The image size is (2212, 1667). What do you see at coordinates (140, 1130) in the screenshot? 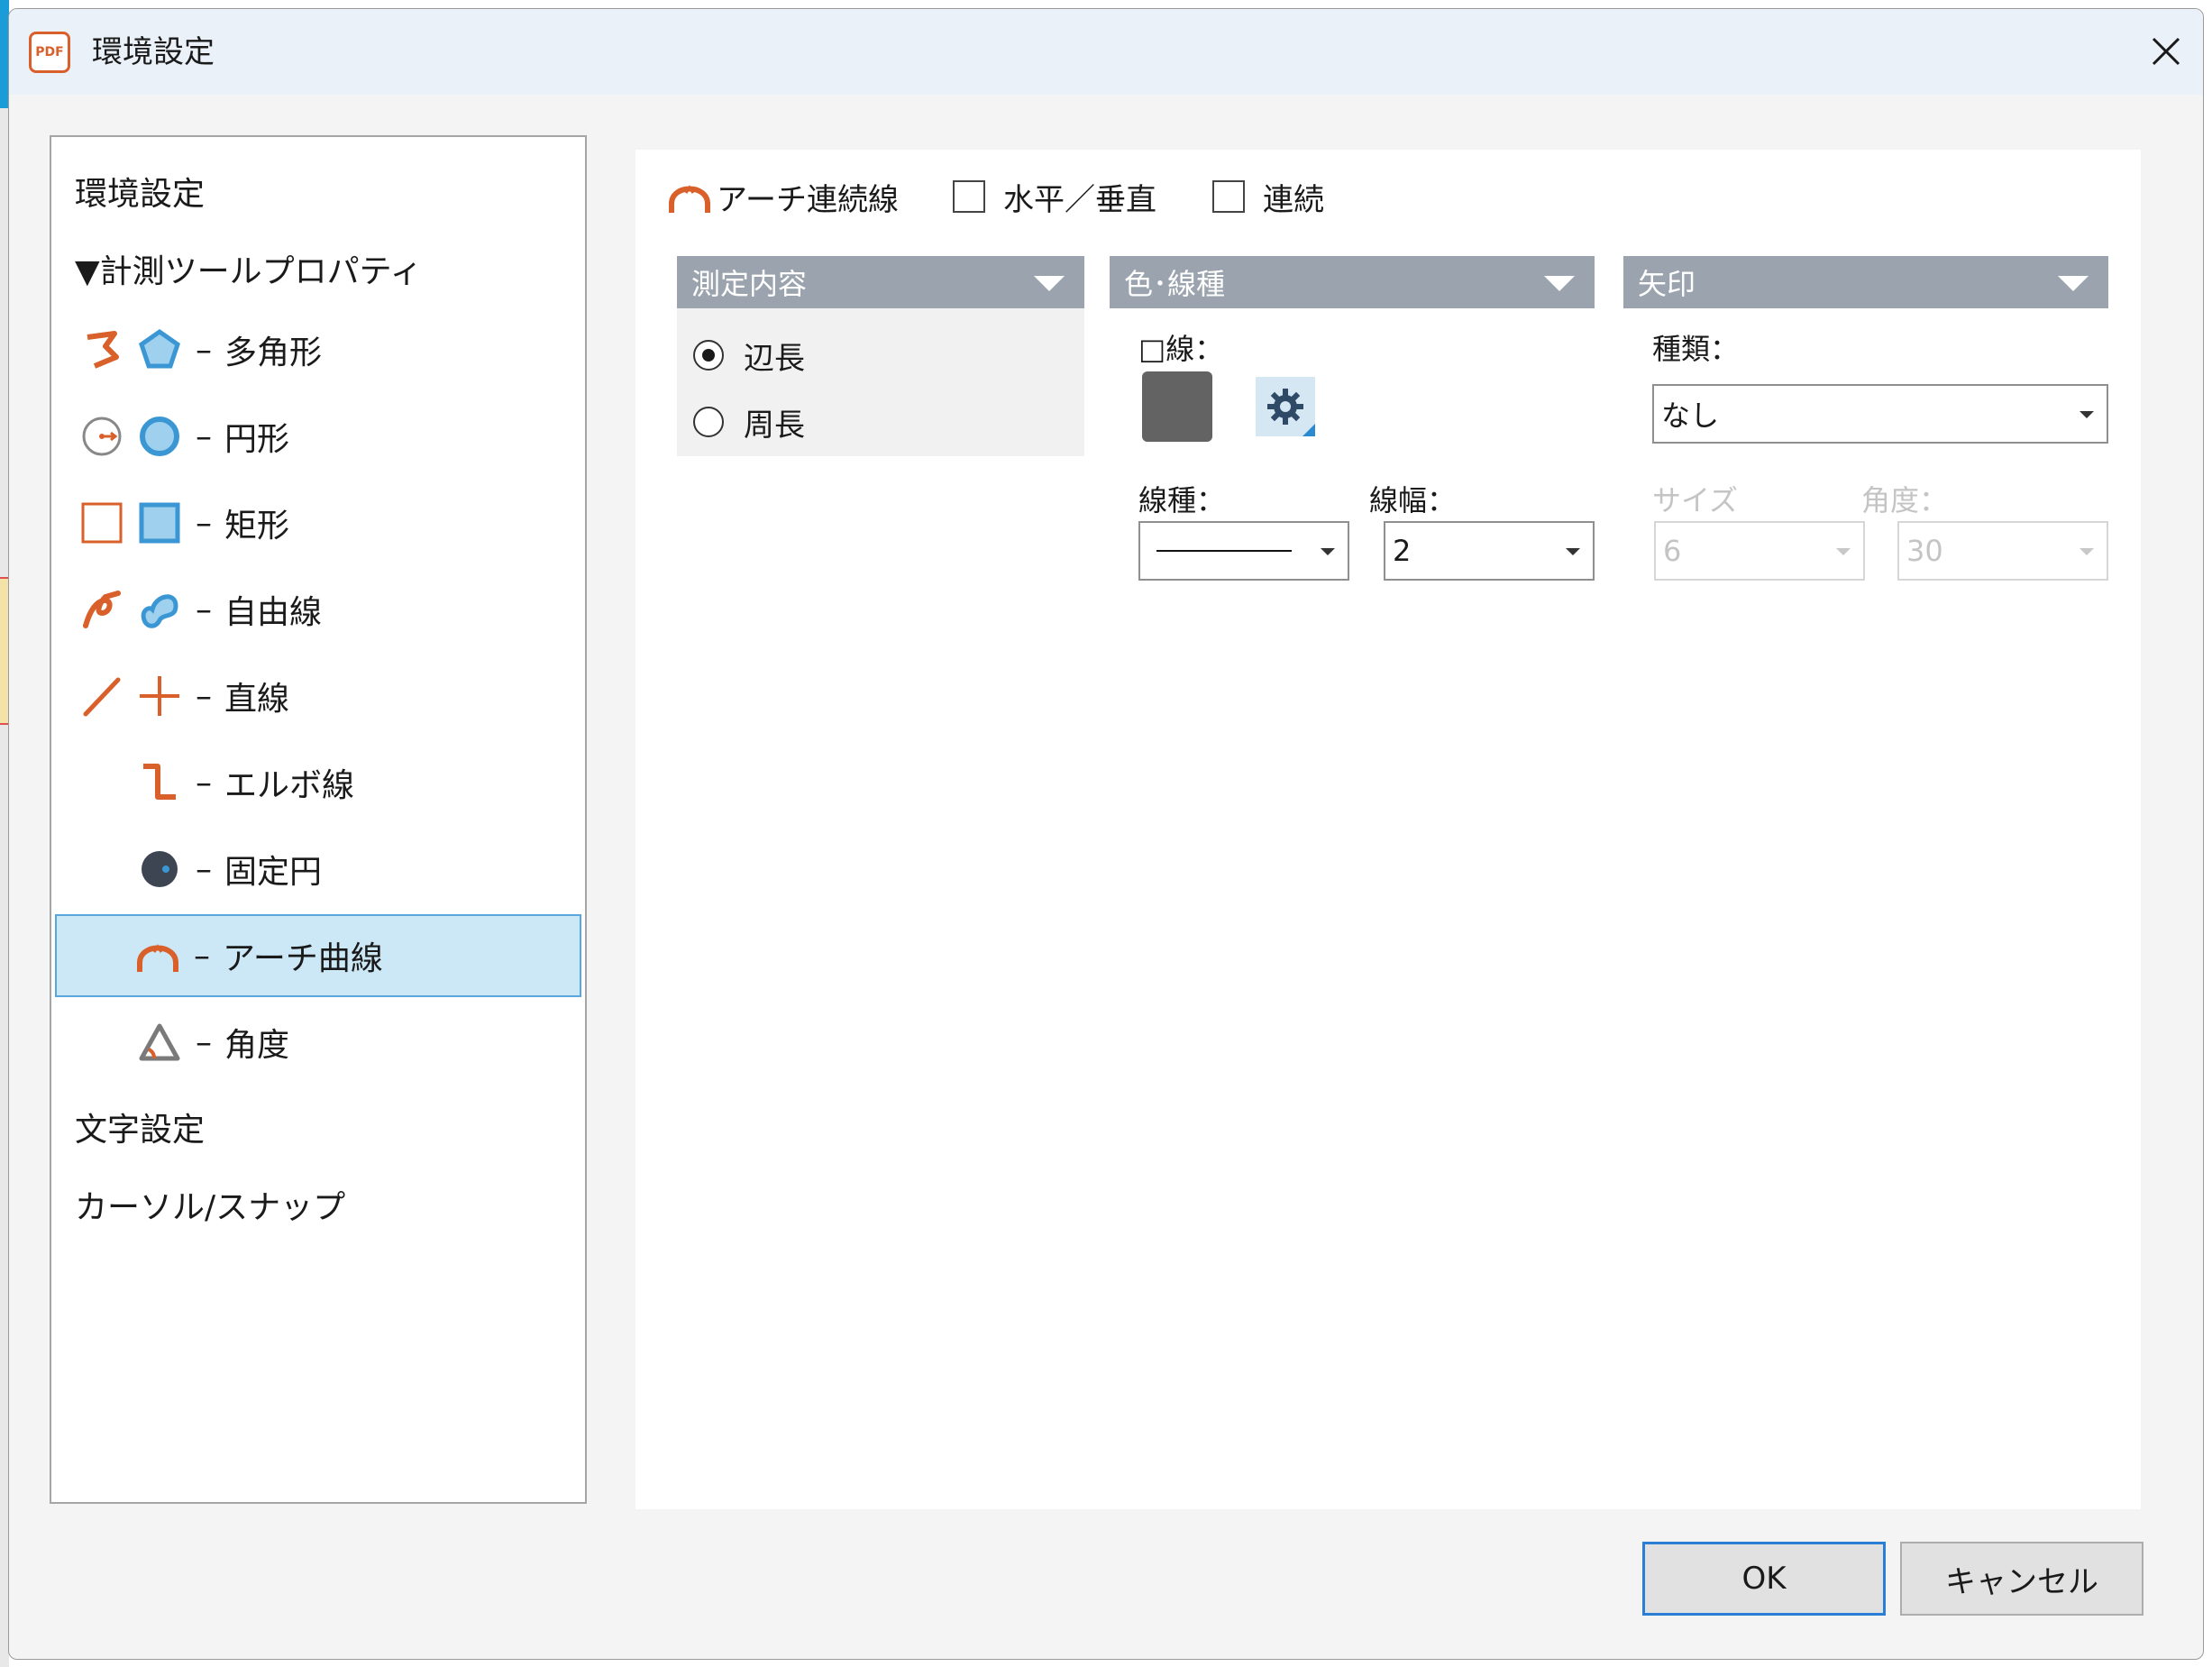
I see `tree-item-label: 文字設定` at bounding box center [140, 1130].